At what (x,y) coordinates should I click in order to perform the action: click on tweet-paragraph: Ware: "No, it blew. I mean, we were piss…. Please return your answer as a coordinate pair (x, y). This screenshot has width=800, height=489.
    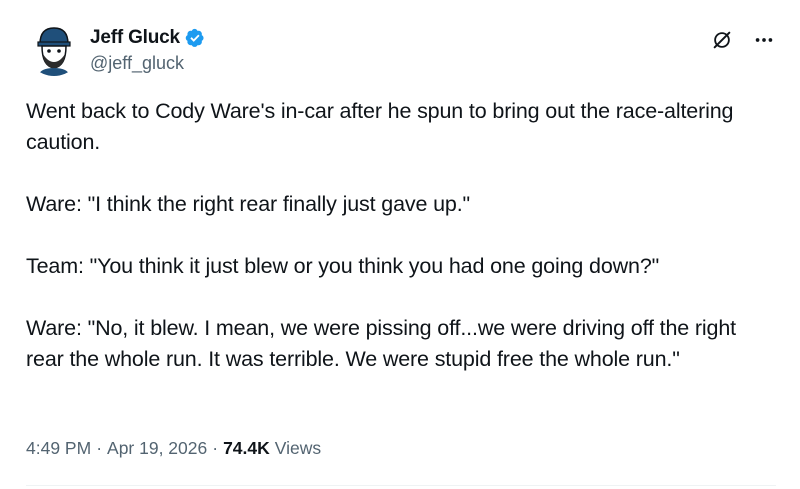
    Looking at the image, I should click on (381, 343).